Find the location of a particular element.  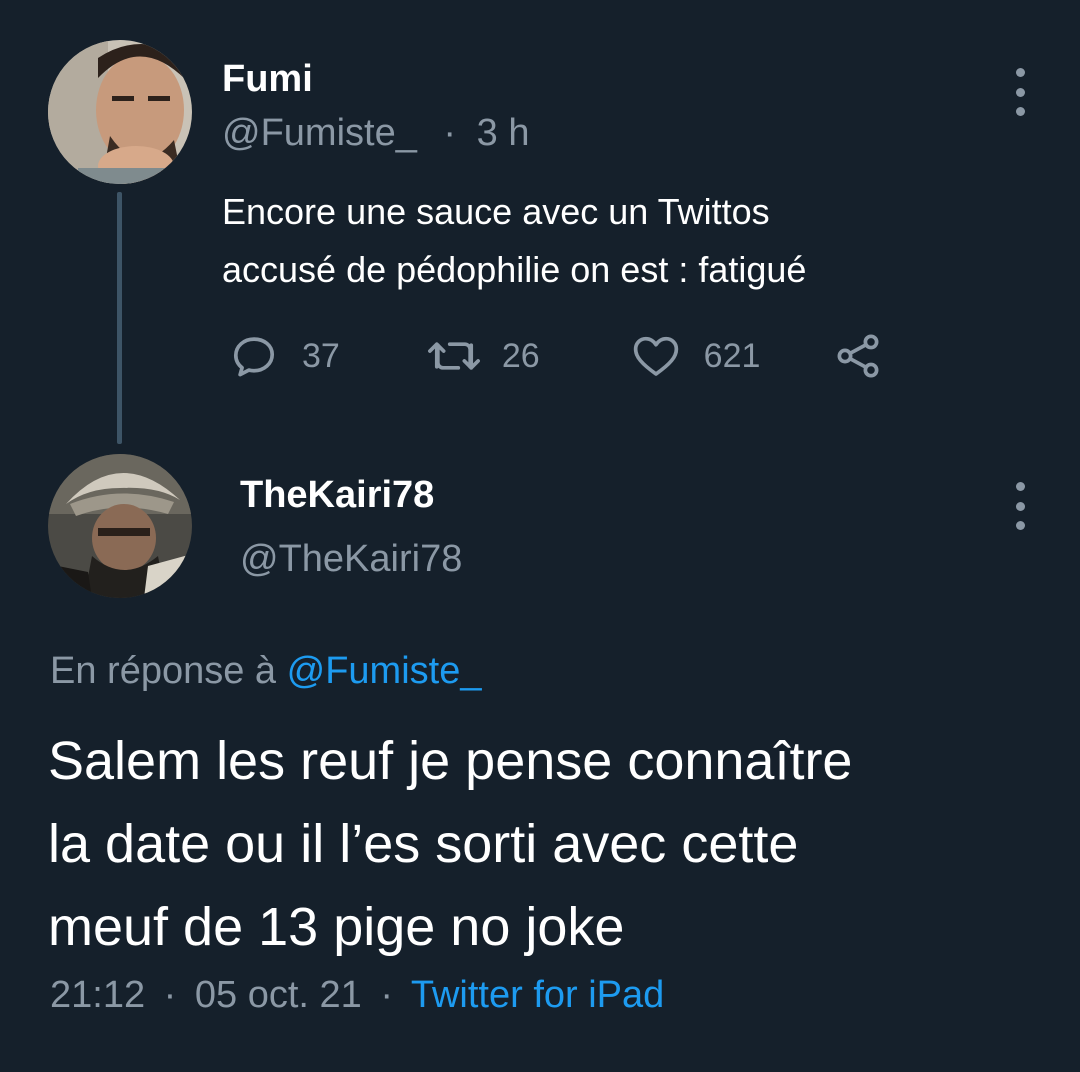

main-more-options-button is located at coordinates (1020, 506).